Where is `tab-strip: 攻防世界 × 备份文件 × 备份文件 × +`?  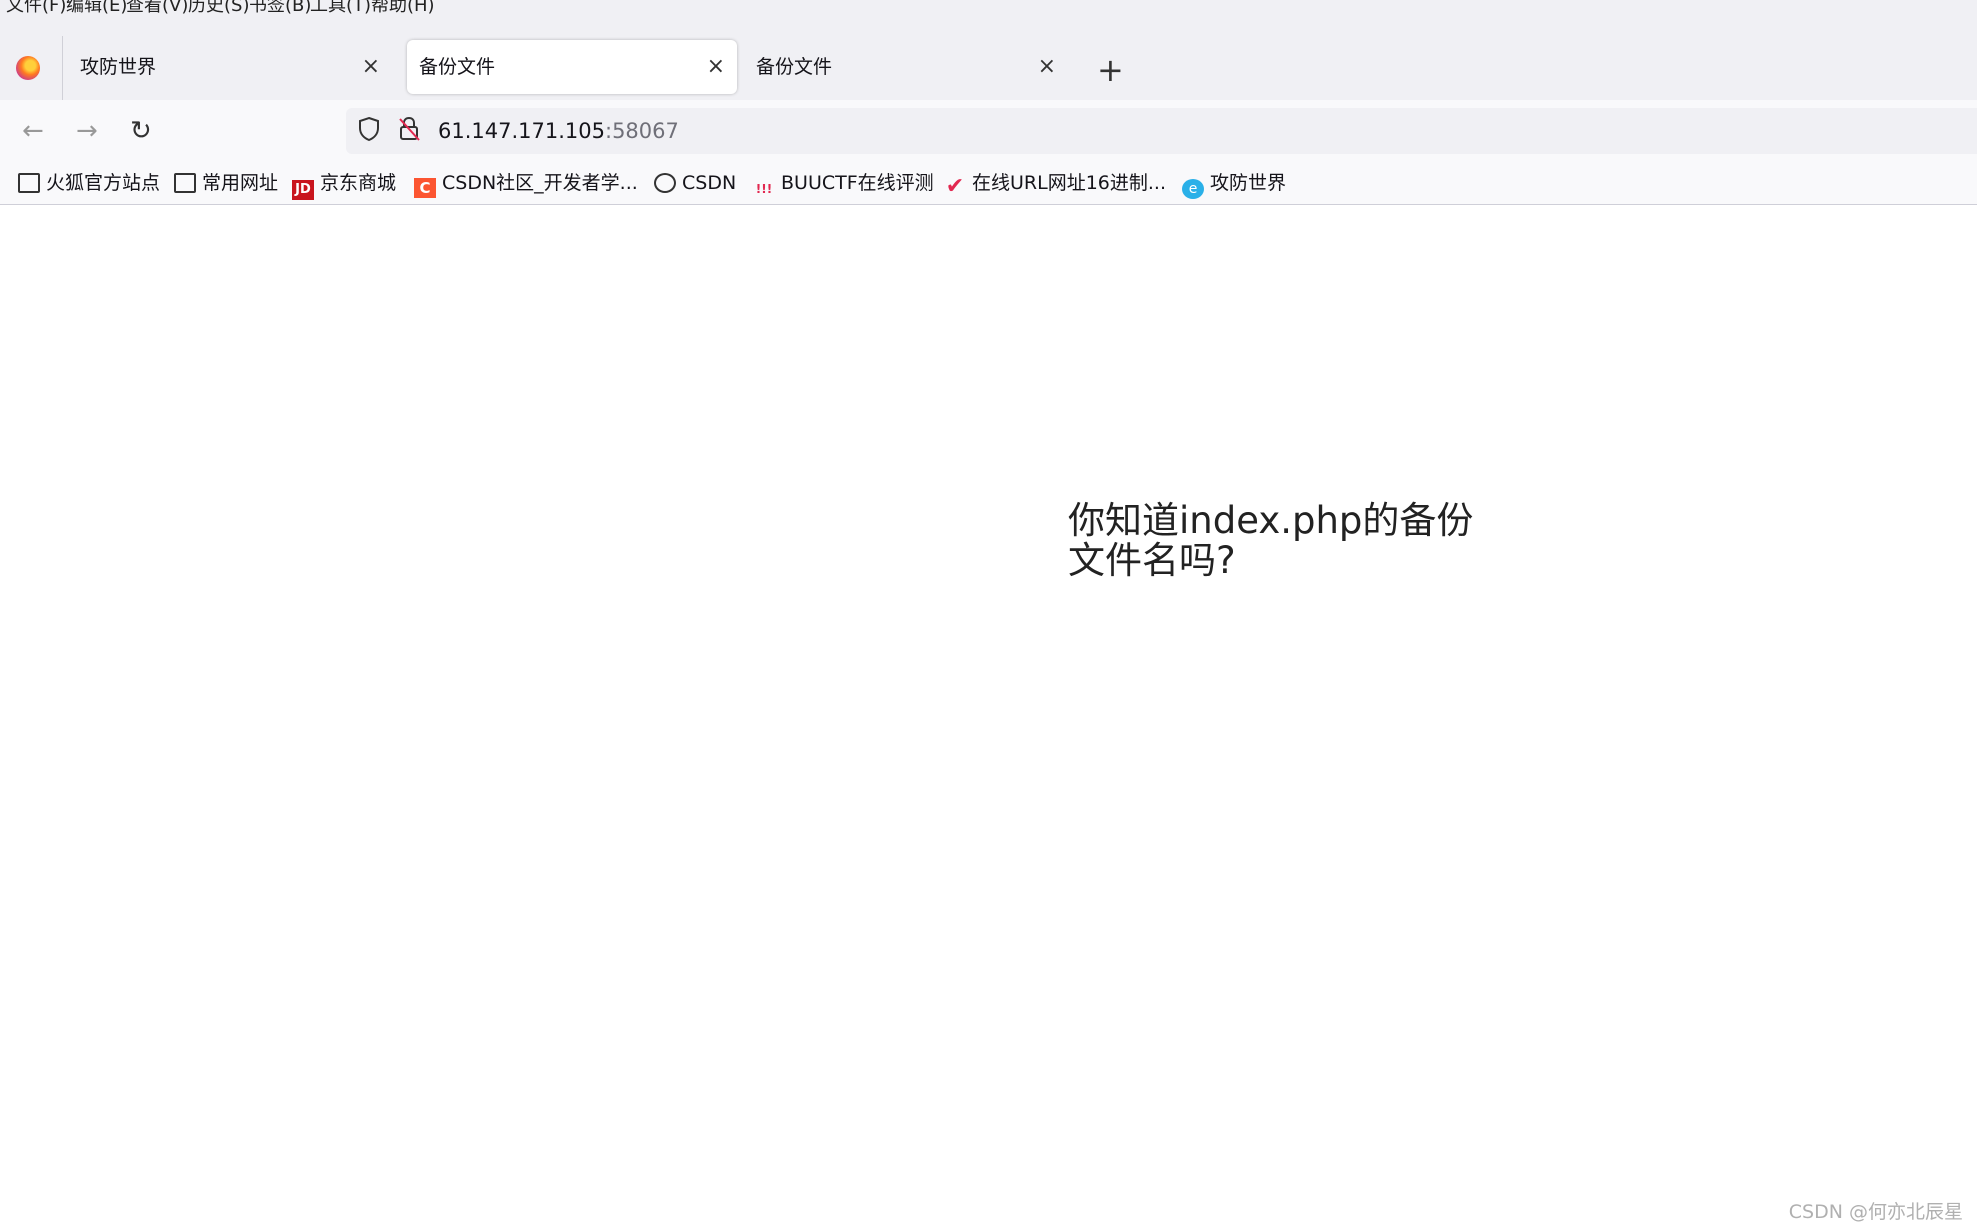
tab-strip: 攻防世界 × 备份文件 × 备份文件 × + is located at coordinates (988, 60).